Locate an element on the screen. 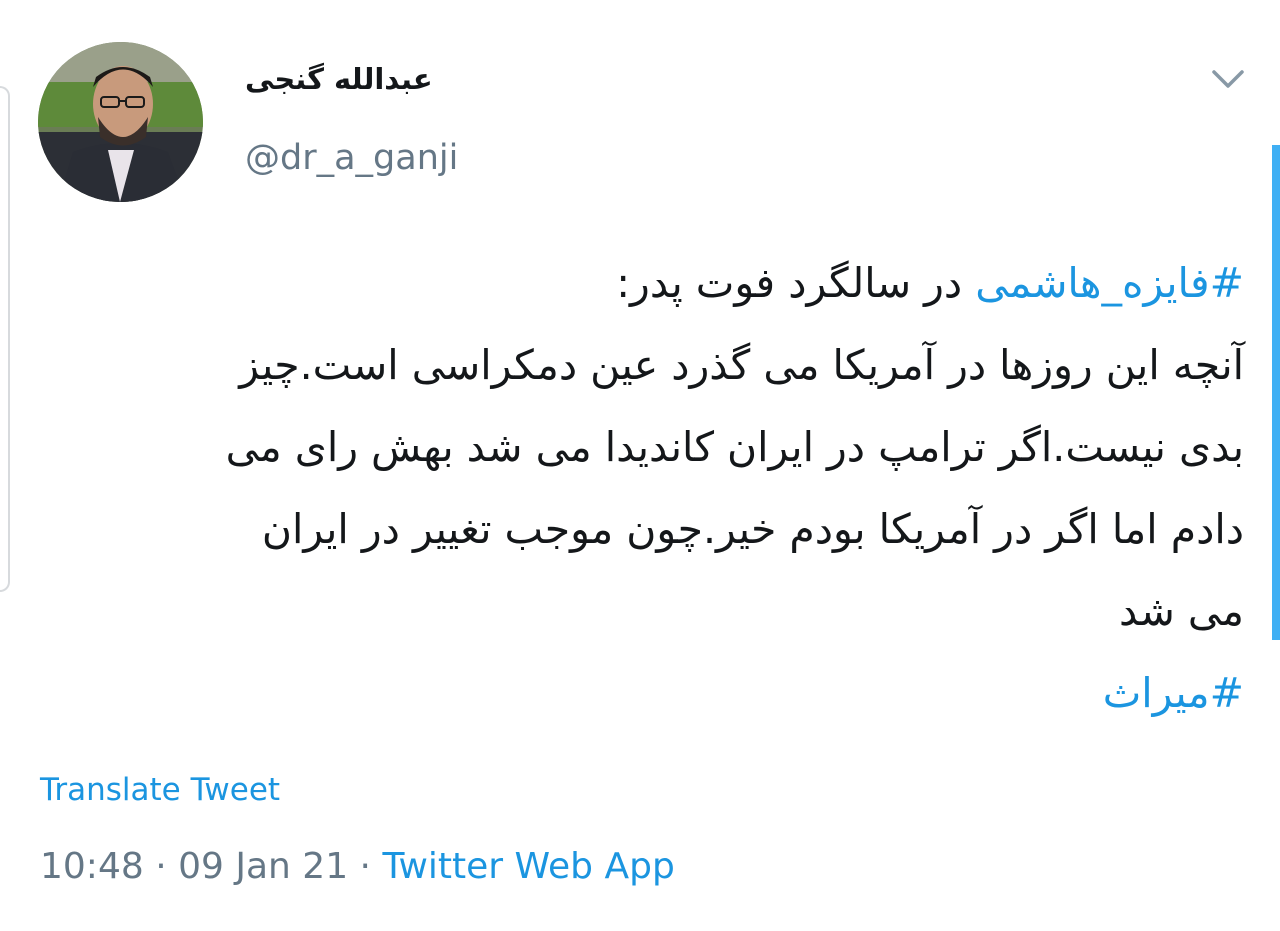 The image size is (1280, 931). tweet-time: 10:48 is located at coordinates (92, 866).